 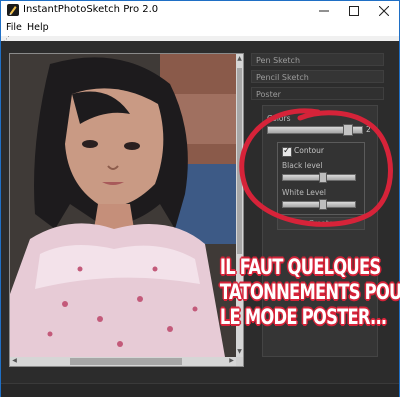 What do you see at coordinates (200, 28) in the screenshot?
I see `menu-bar: File Help` at bounding box center [200, 28].